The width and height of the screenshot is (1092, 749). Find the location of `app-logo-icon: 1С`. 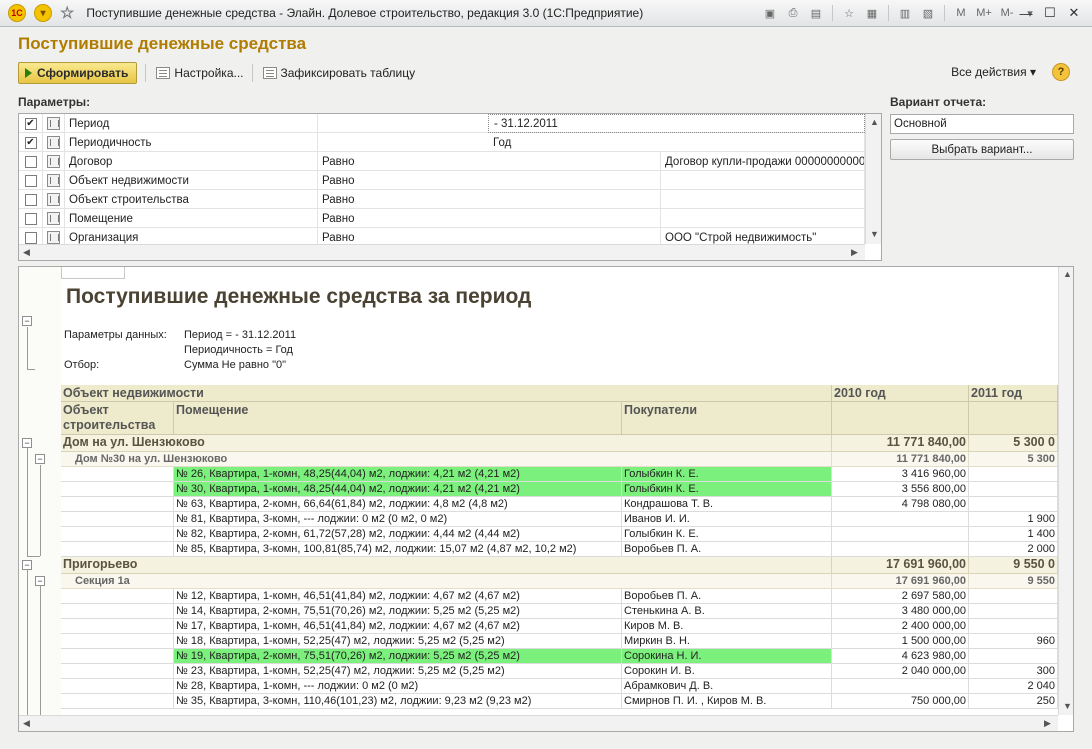

app-logo-icon: 1С is located at coordinates (17, 13).